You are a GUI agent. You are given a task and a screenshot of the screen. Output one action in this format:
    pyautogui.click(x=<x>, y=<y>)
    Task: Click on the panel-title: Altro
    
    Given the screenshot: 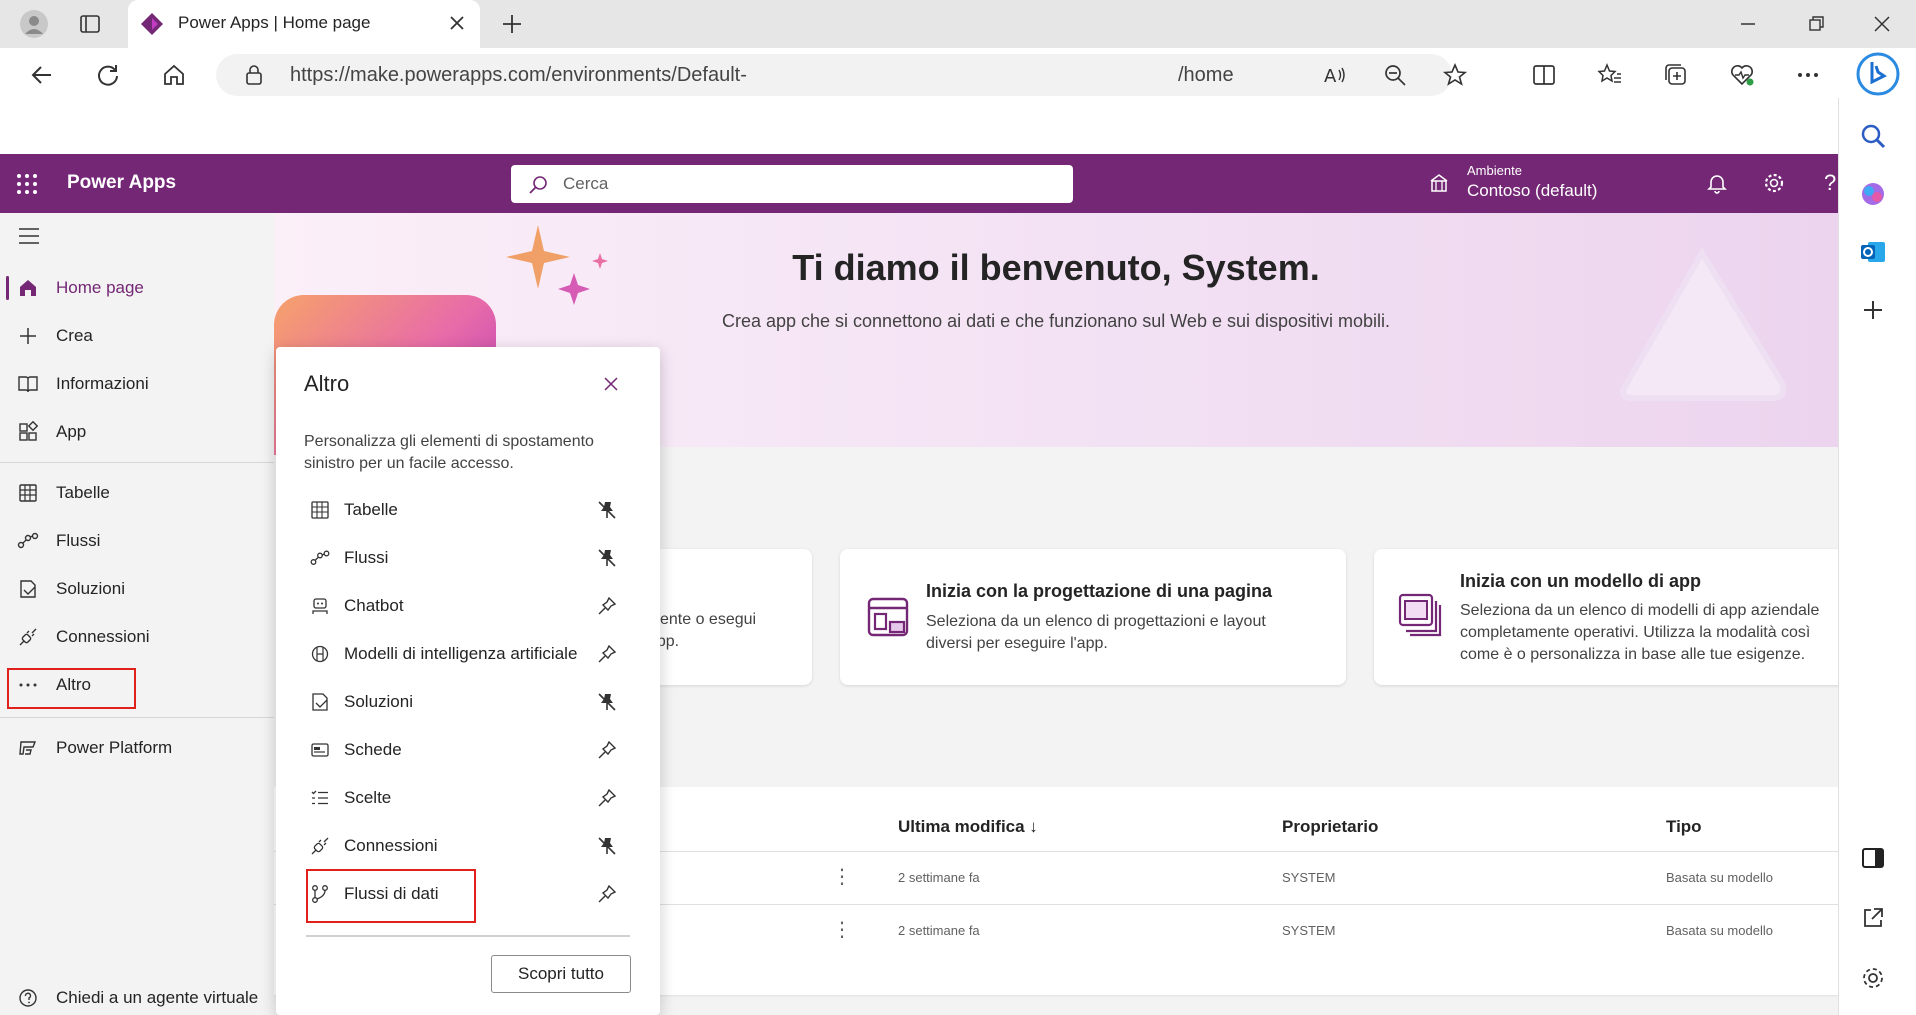 What is the action you would take?
    pyautogui.click(x=327, y=383)
    